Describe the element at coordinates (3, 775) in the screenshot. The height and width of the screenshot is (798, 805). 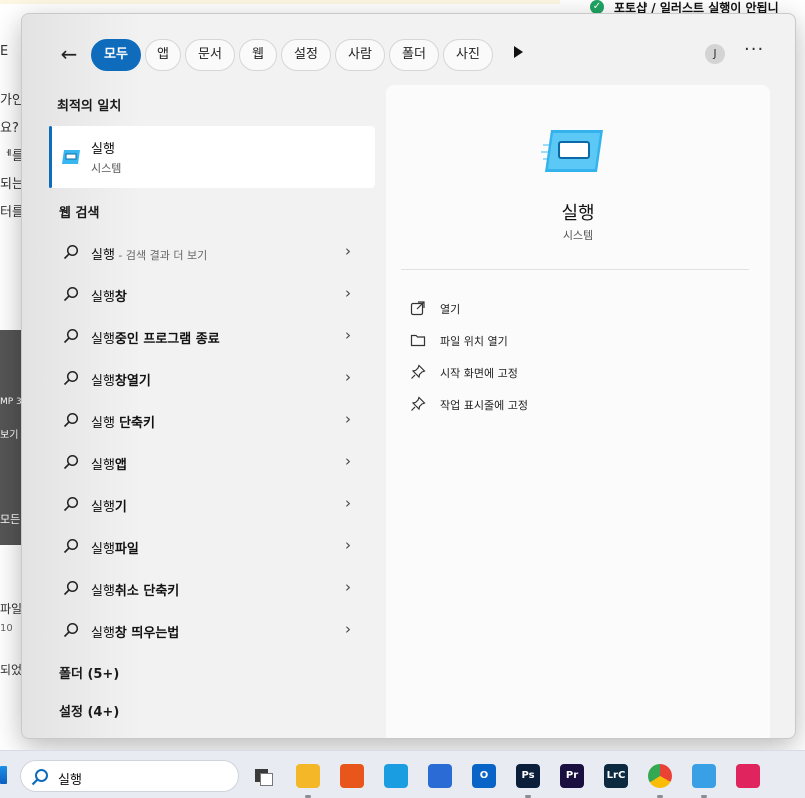
I see `windows-start-icon` at that location.